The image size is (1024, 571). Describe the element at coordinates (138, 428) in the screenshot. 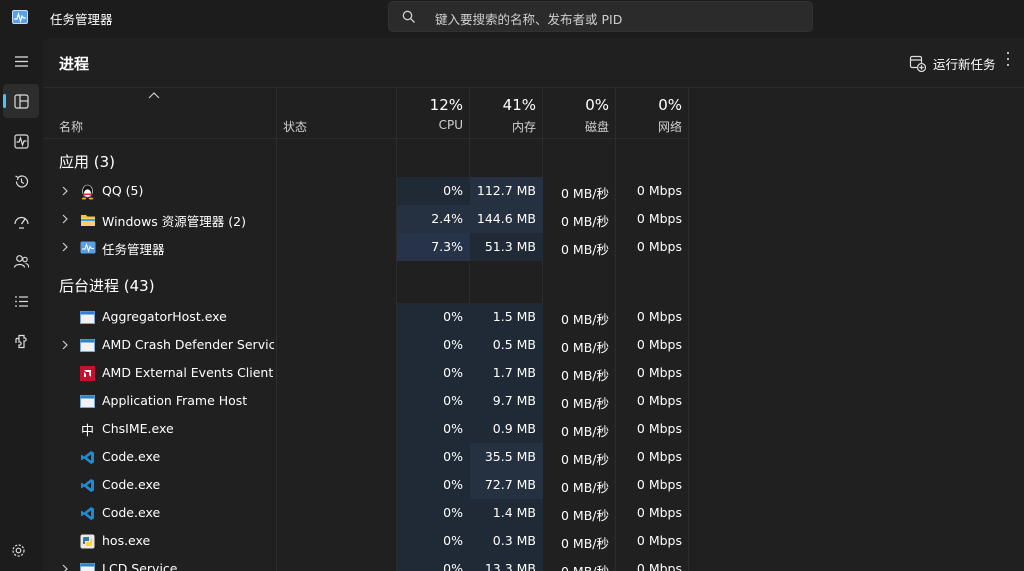

I see `process-name: ChsIME.exe` at that location.